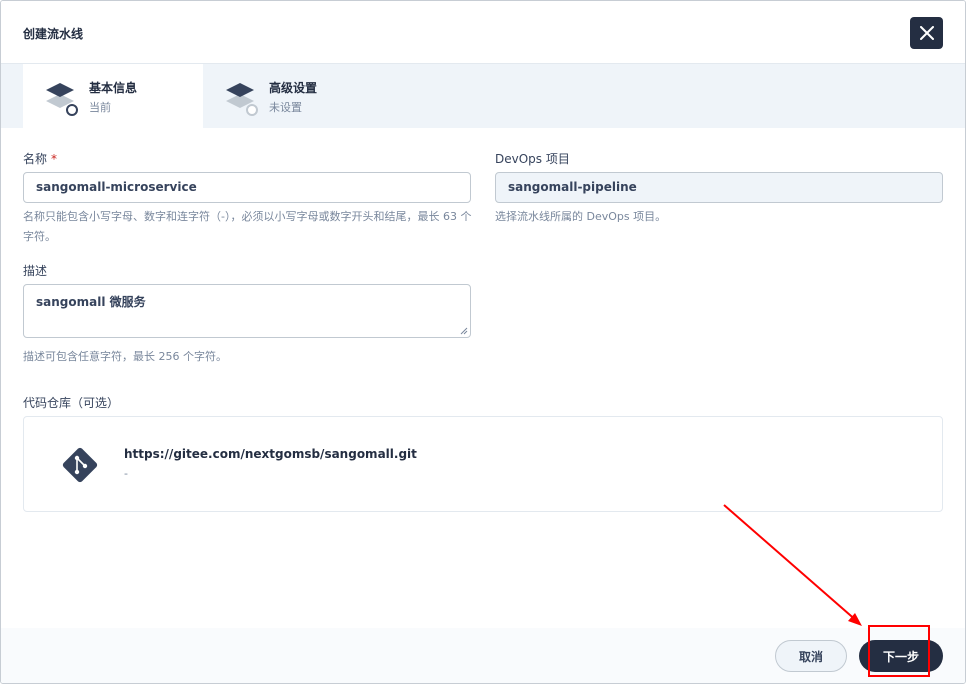 The image size is (966, 684). What do you see at coordinates (54, 159) in the screenshot?
I see `required-mark: *` at bounding box center [54, 159].